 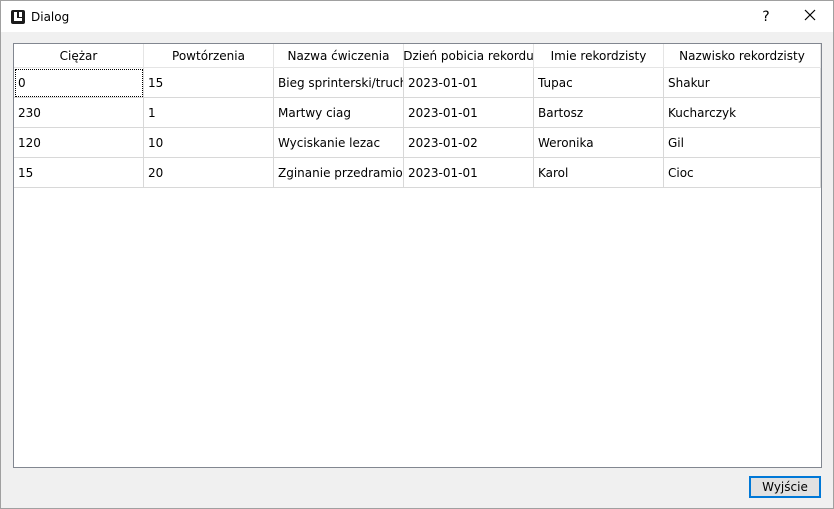 What do you see at coordinates (742, 56) in the screenshot?
I see `column-header-nazwisko: Nazwisko rekordzisty` at bounding box center [742, 56].